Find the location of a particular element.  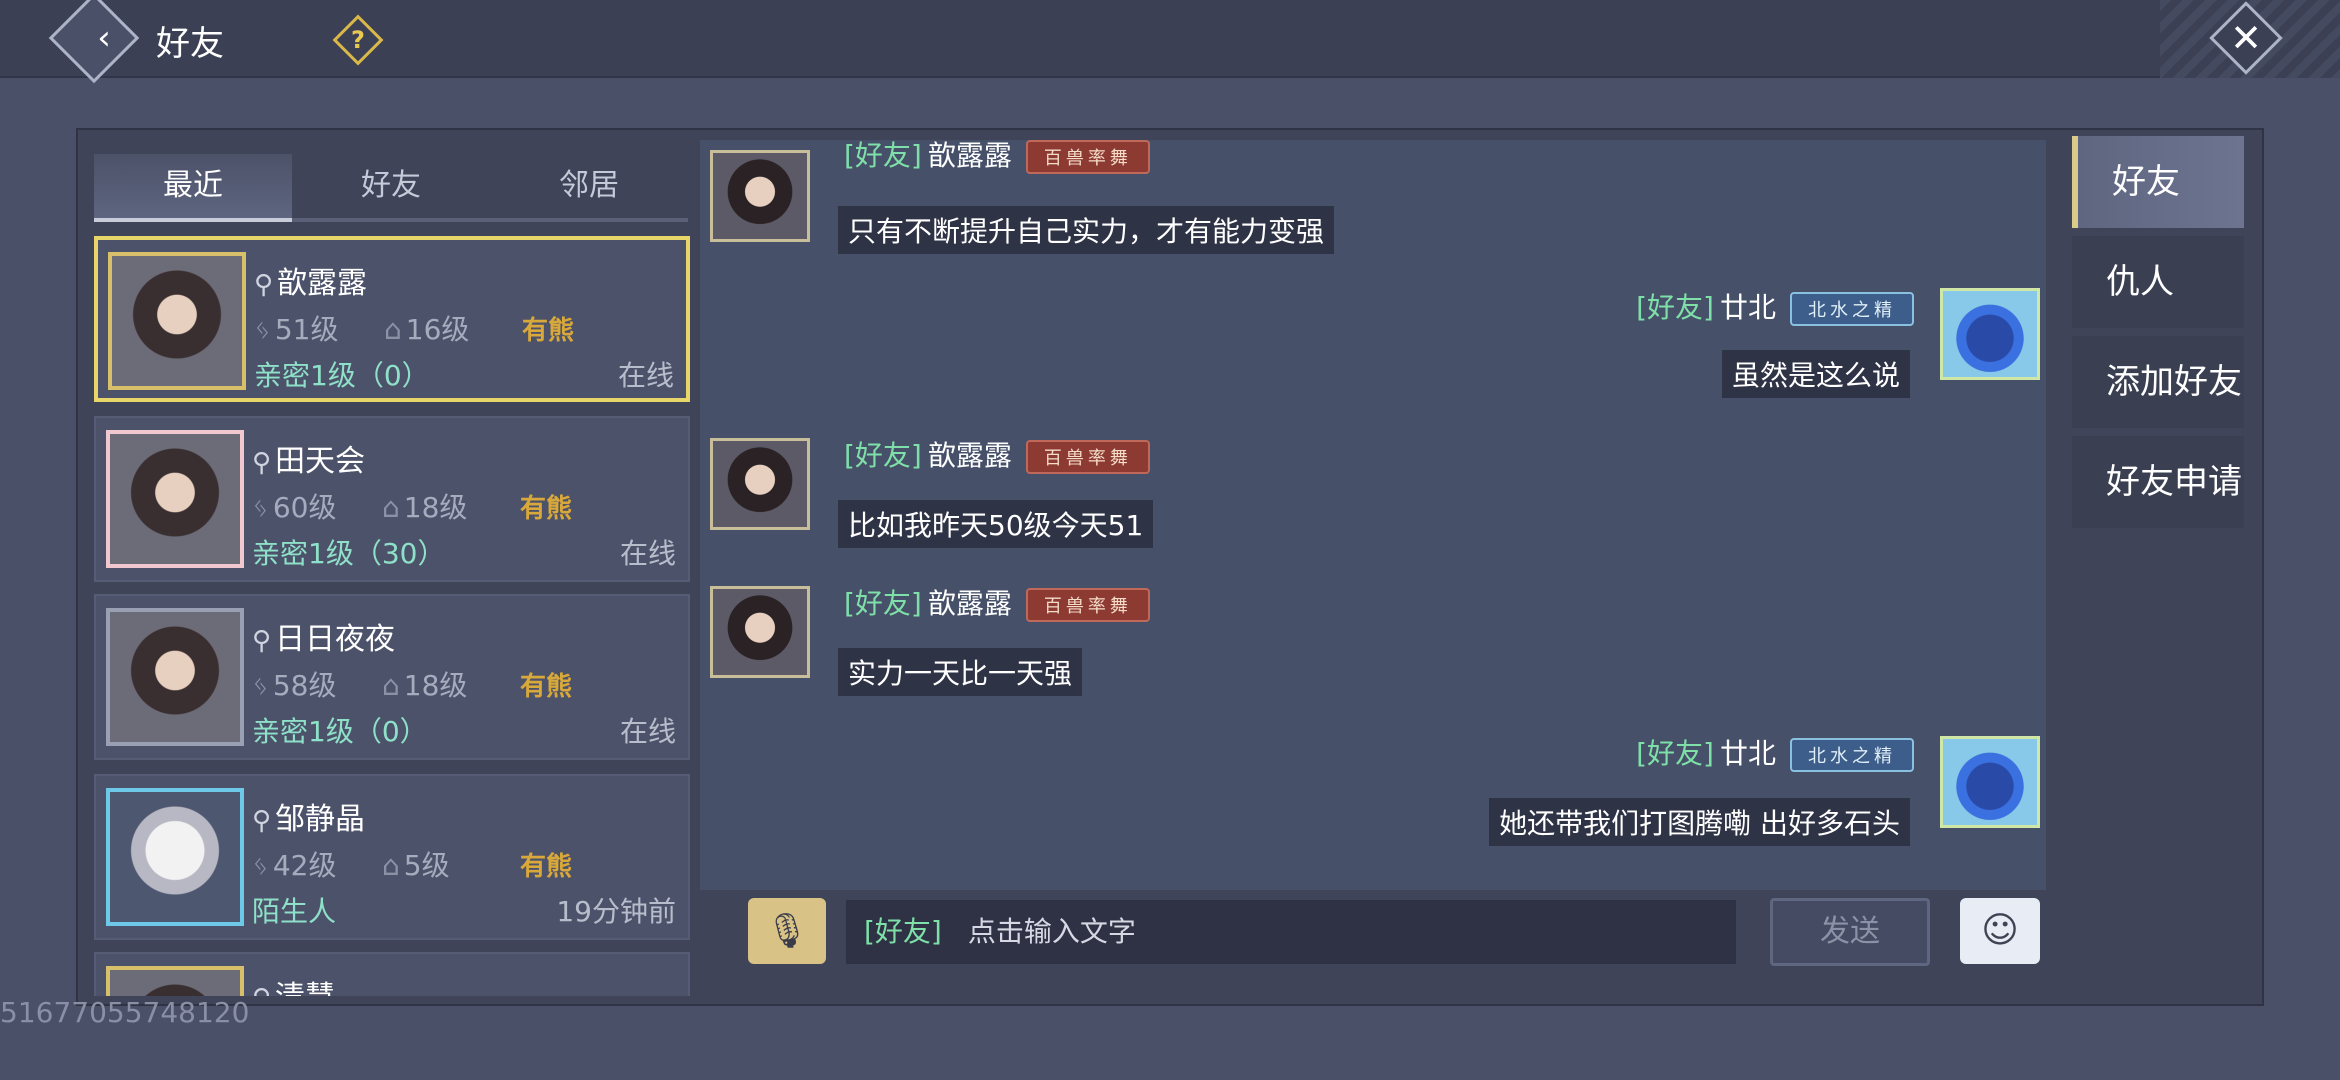

friend-name: ⚲ 清慧 is located at coordinates (293, 984).